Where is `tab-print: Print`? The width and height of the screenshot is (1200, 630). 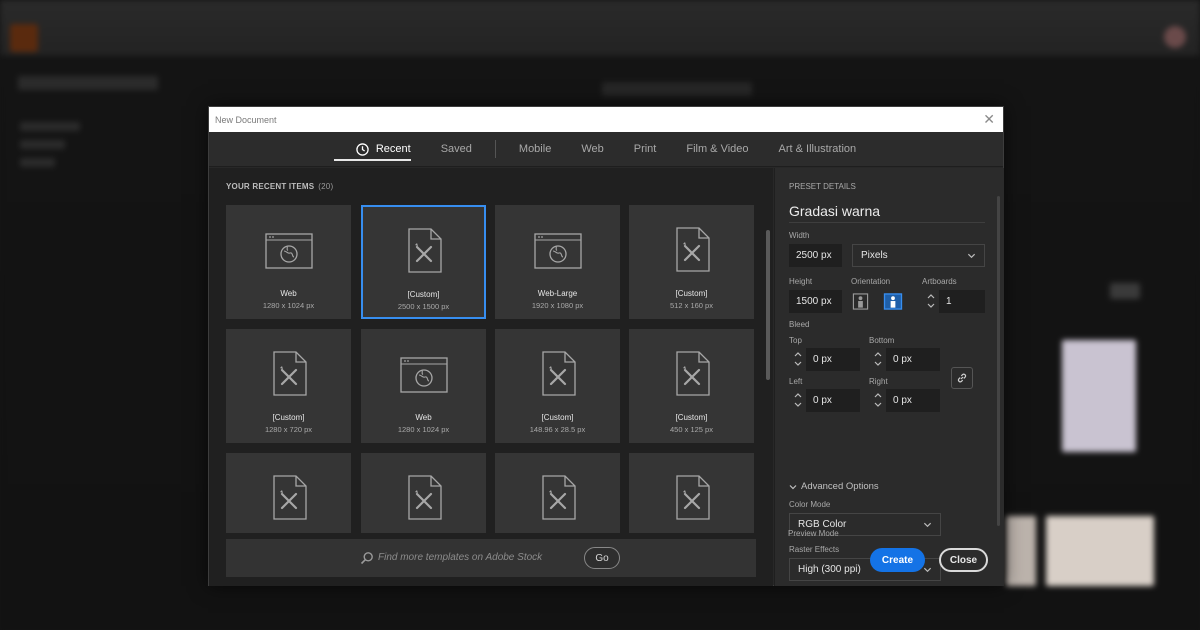
tab-print: Print is located at coordinates (645, 149).